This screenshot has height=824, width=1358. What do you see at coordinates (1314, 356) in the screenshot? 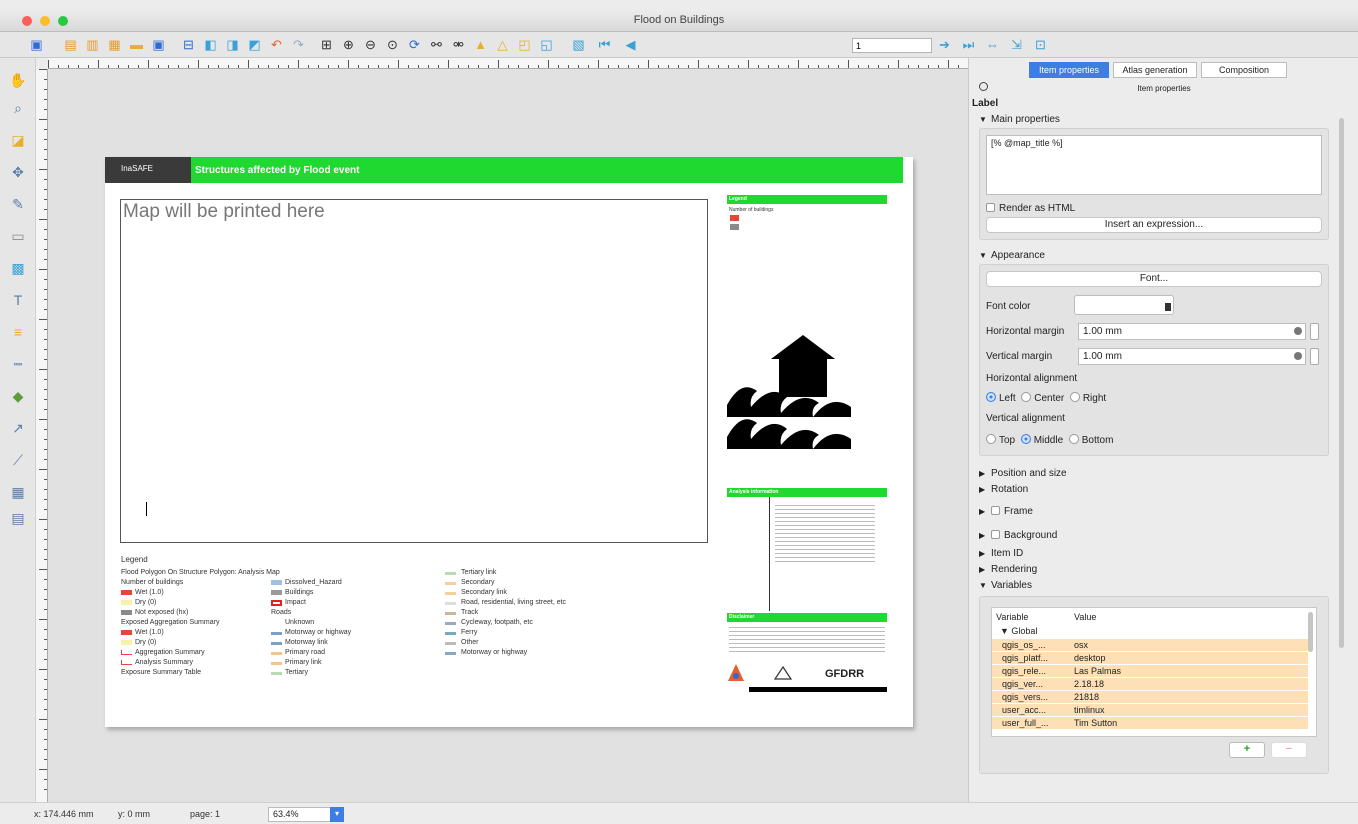
I see `vertical-margin-spinner` at bounding box center [1314, 356].